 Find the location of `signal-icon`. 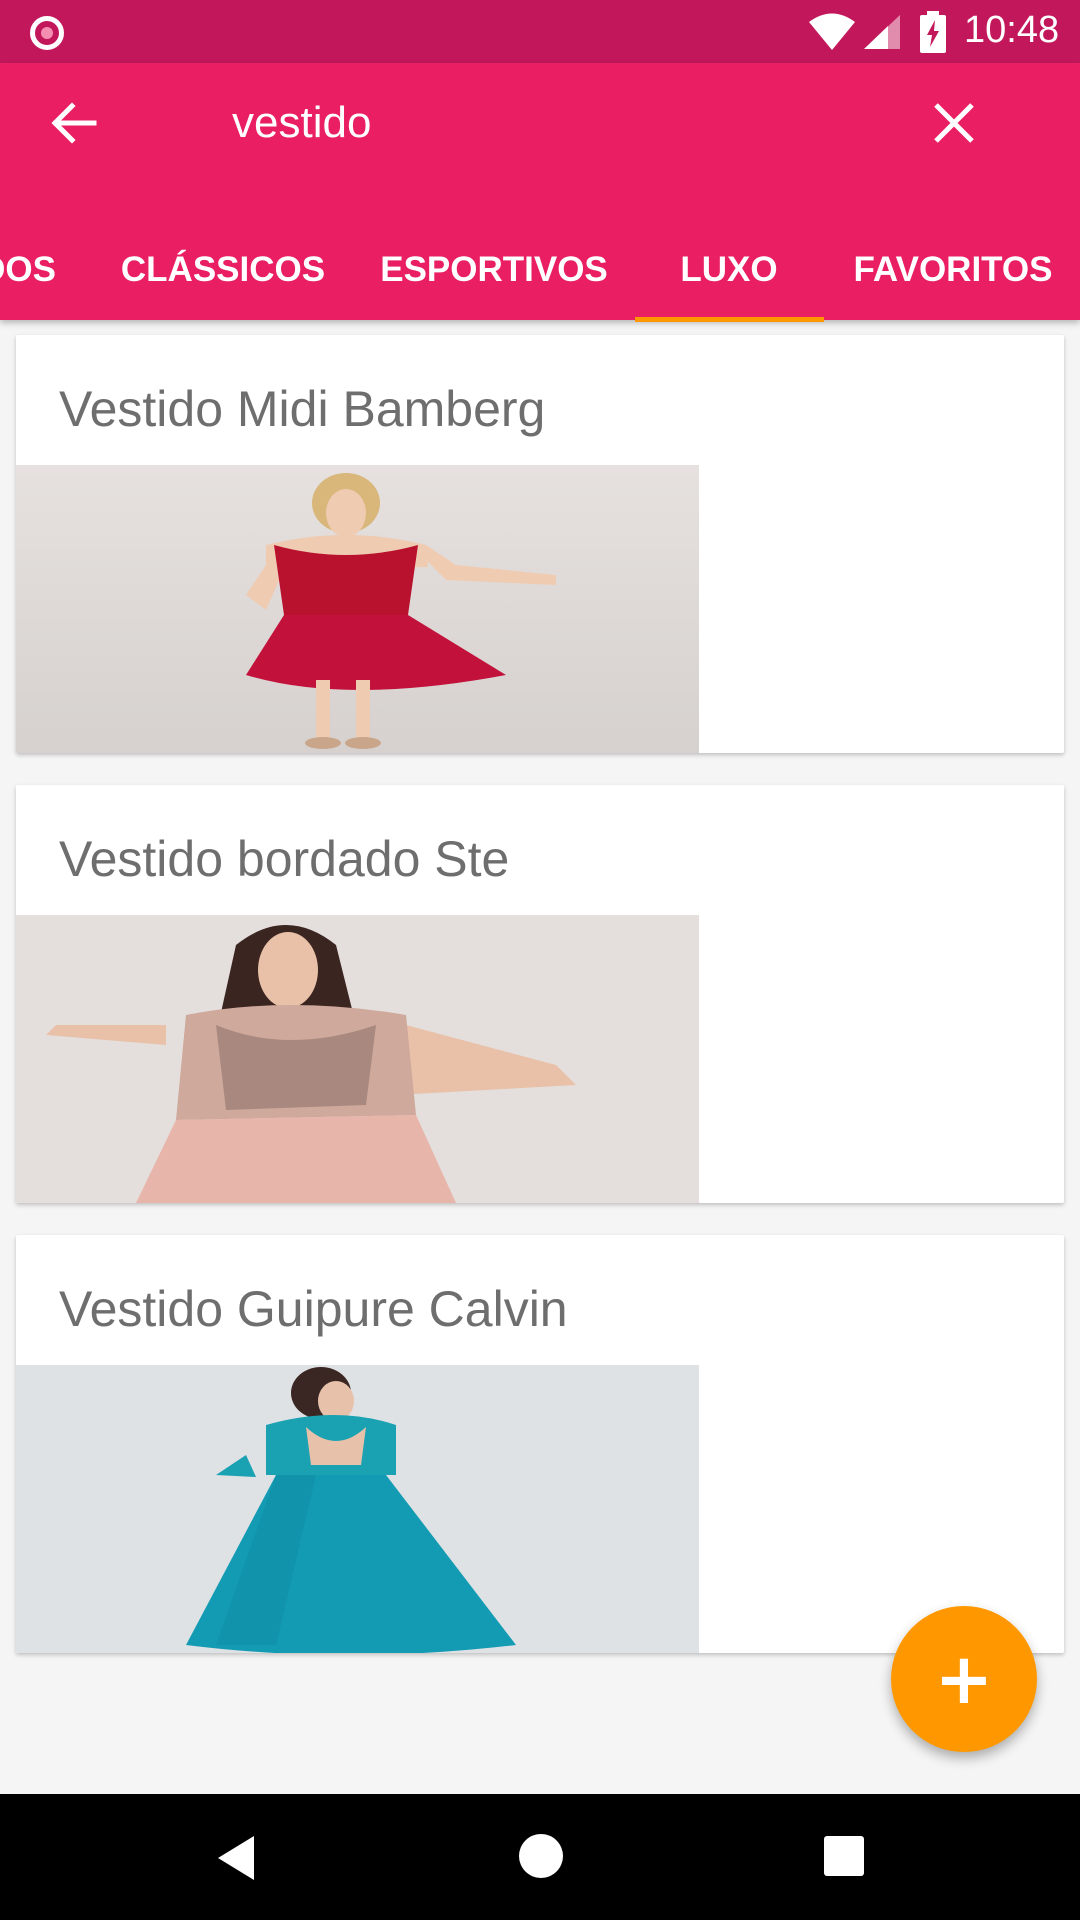

signal-icon is located at coordinates (882, 32).